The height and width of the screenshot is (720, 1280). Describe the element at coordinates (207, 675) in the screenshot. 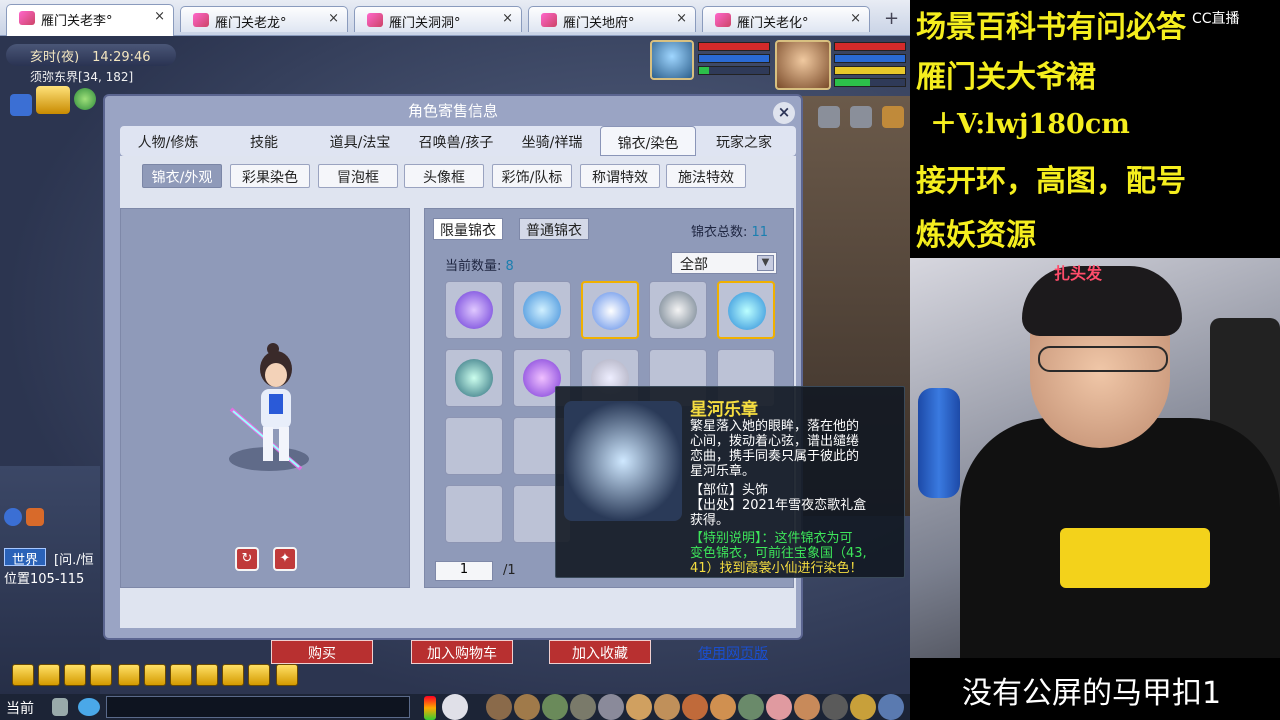

I see `brush-icon` at that location.